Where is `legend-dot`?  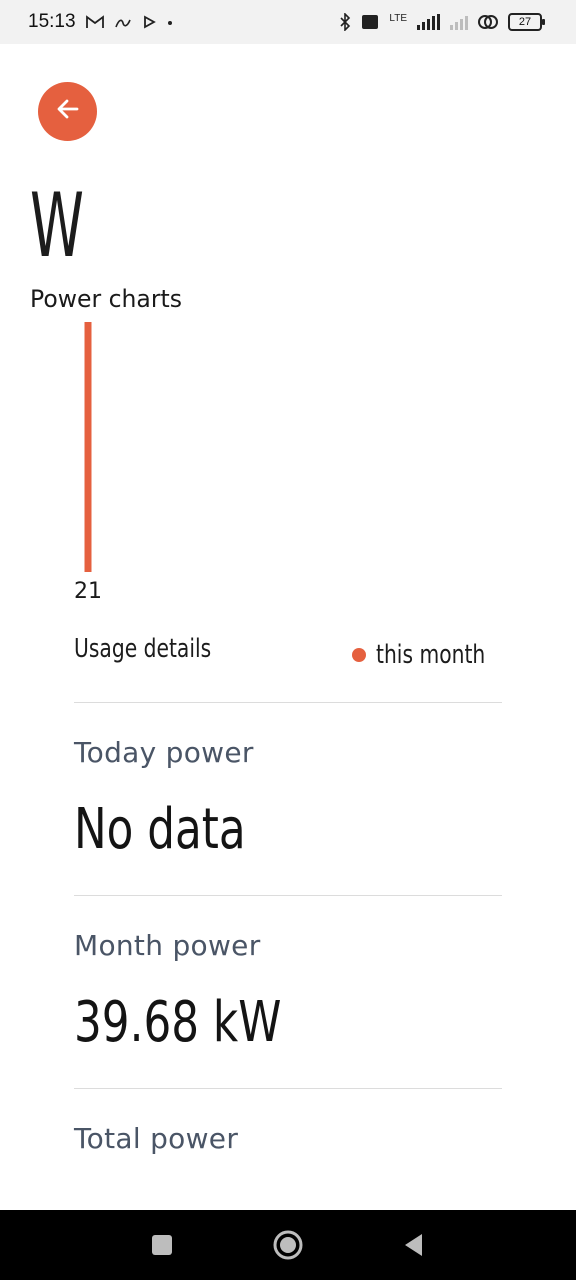 legend-dot is located at coordinates (359, 655).